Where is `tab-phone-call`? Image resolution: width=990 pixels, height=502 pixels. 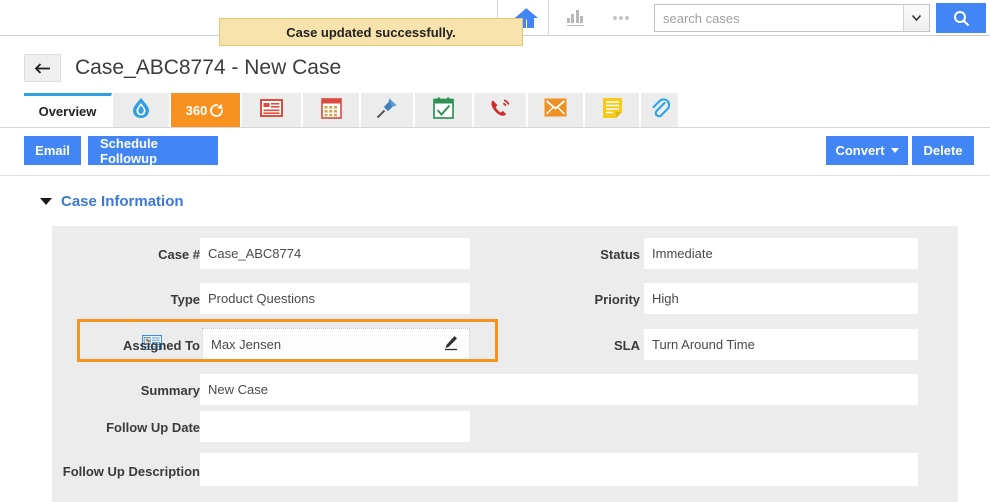 tab-phone-call is located at coordinates (500, 110).